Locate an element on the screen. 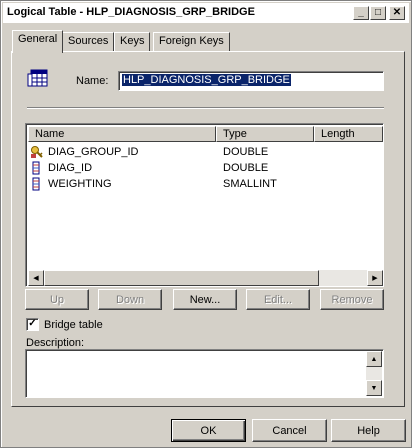 This screenshot has height=448, width=412. maximize-icon: □ is located at coordinates (378, 12).